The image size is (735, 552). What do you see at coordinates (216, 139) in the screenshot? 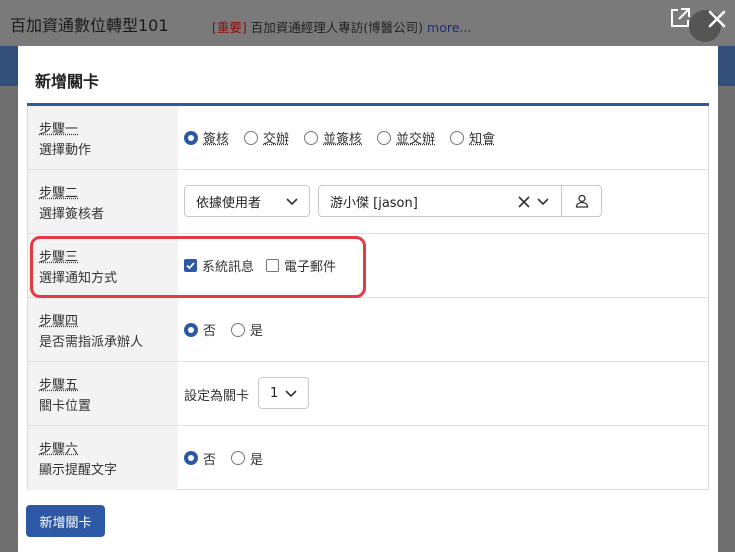
I see `radio-label: 簽核` at bounding box center [216, 139].